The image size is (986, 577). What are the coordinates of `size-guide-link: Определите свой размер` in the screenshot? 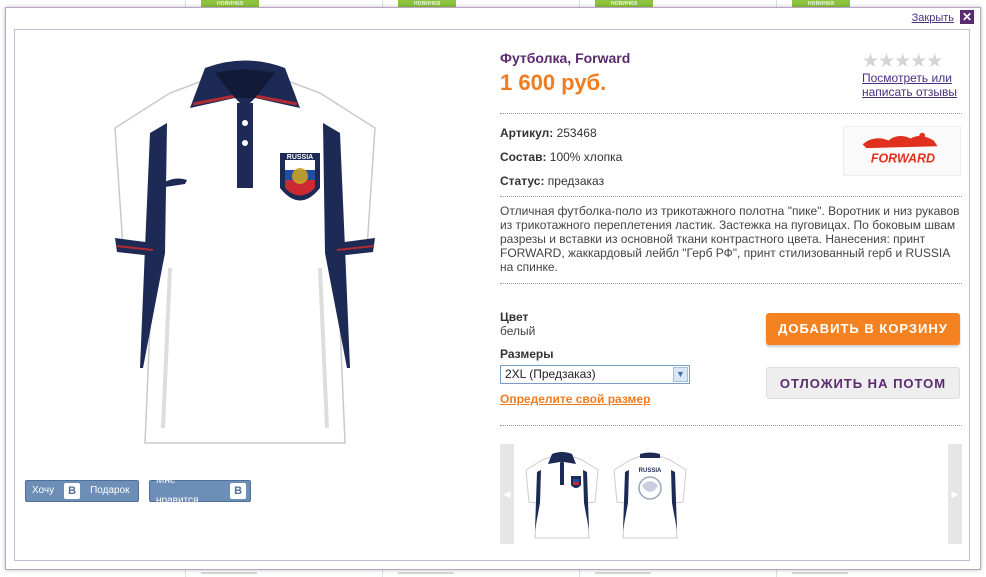 It's located at (575, 399).